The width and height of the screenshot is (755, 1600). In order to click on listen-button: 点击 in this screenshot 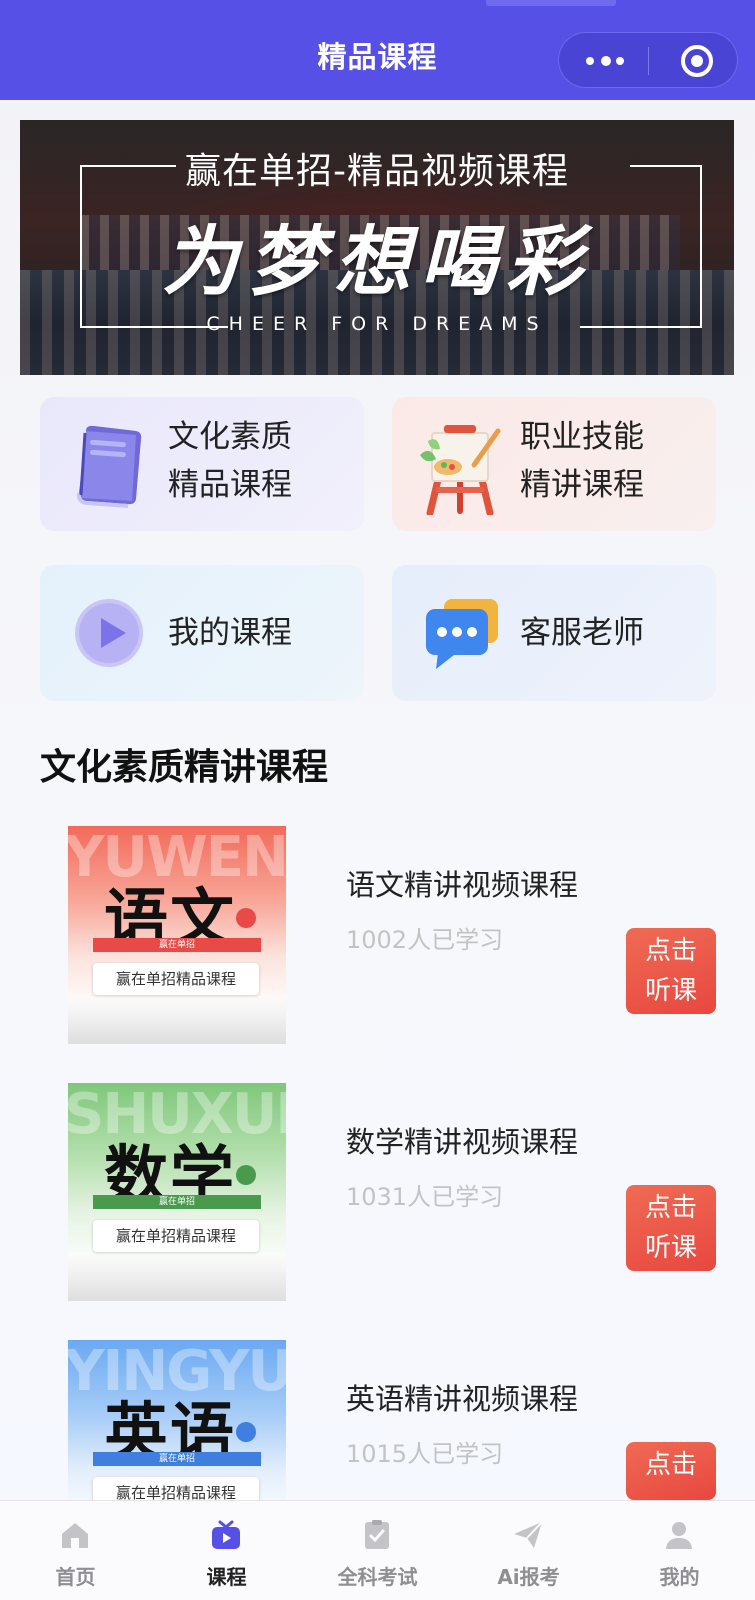, I will do `click(671, 1471)`.